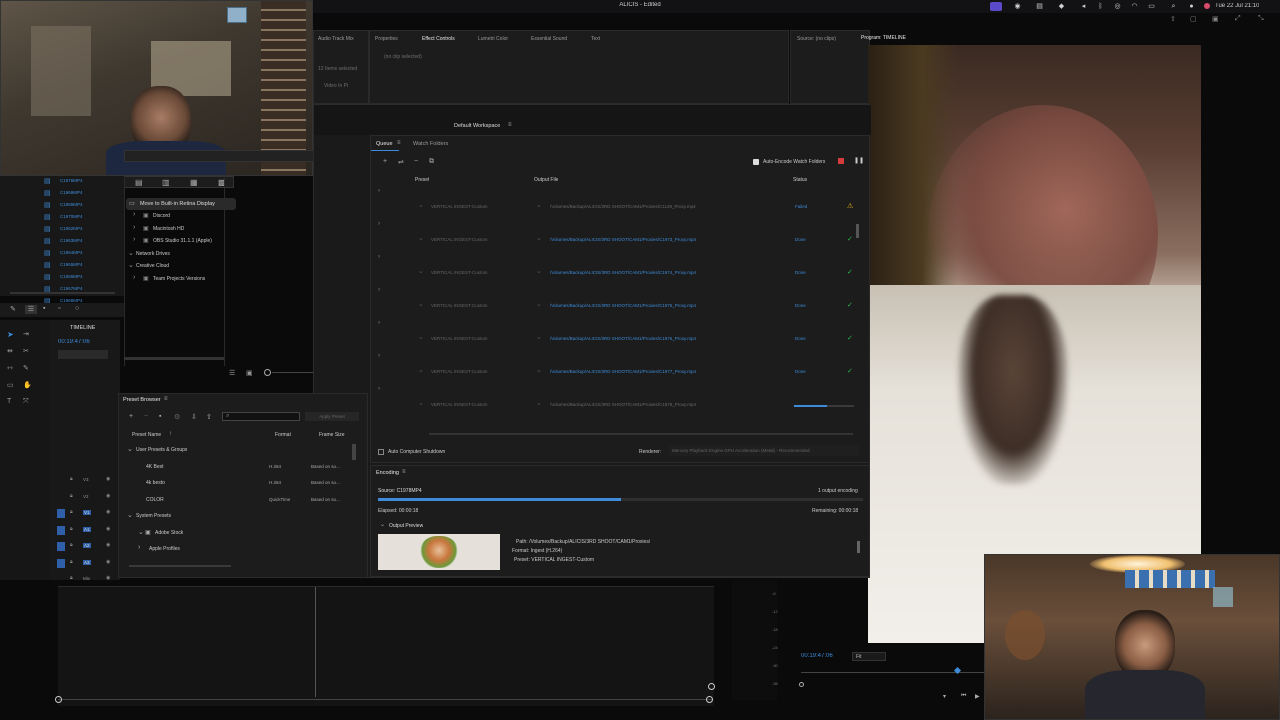 The image size is (1280, 720). Describe the element at coordinates (181, 204) in the screenshot. I see `move-display-menu-item: ▭ Move to Built-in Retina Display` at that location.